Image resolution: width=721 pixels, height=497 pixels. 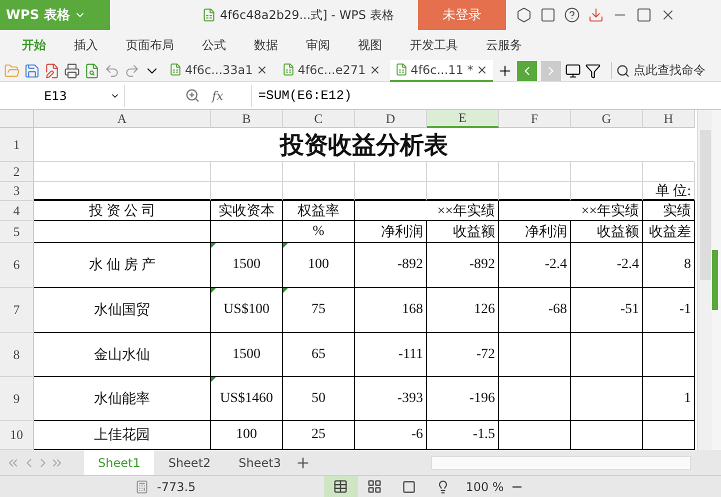 What do you see at coordinates (463, 265) in the screenshot?
I see `table-cell: -892` at bounding box center [463, 265].